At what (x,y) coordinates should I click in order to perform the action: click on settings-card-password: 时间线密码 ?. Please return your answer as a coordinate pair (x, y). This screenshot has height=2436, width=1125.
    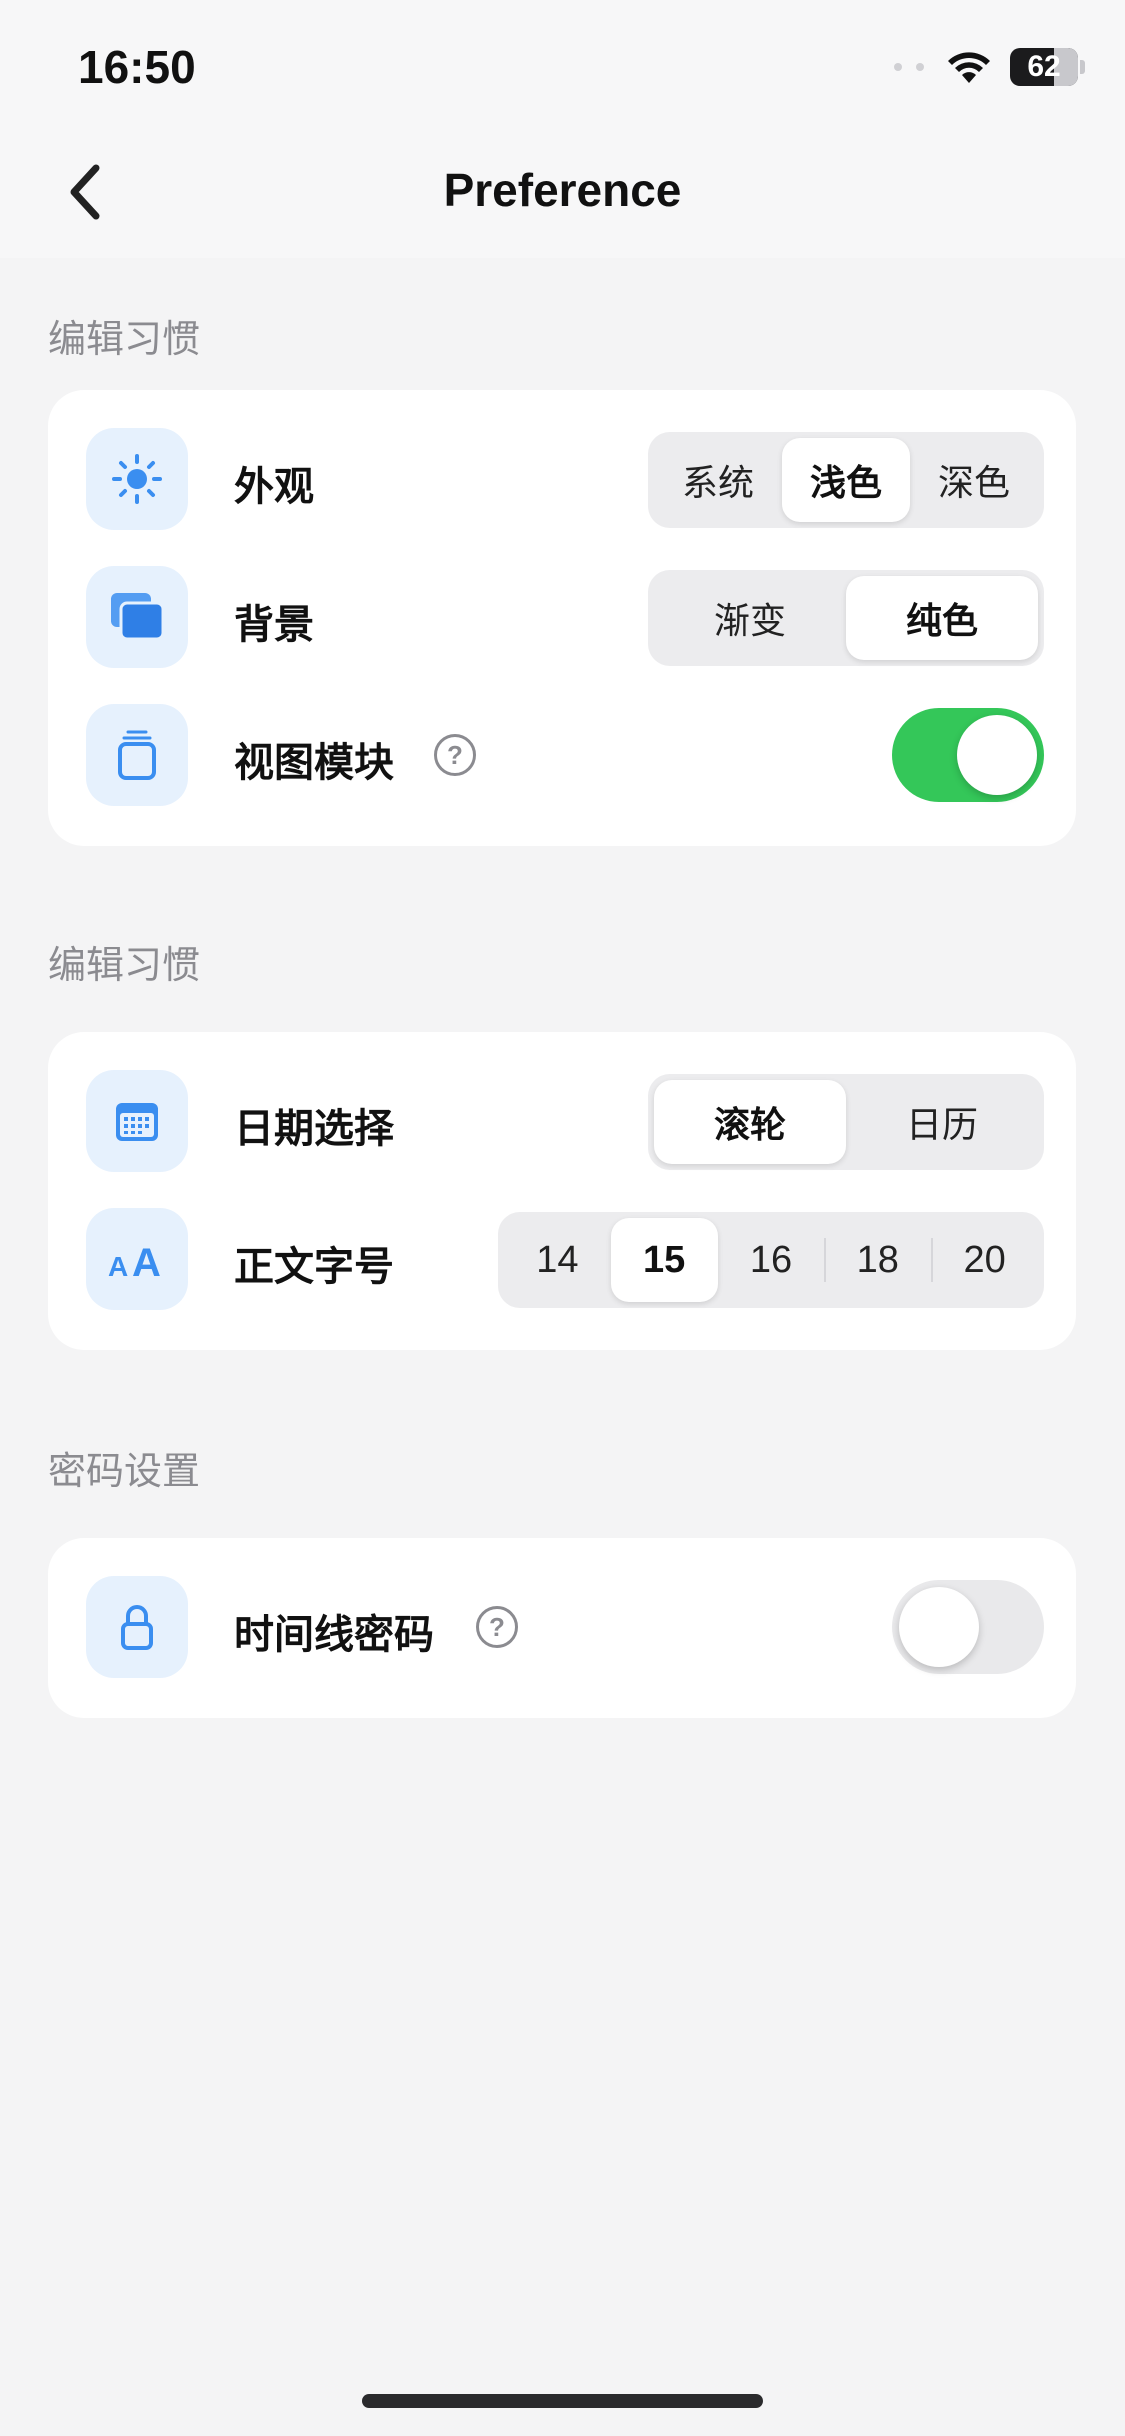
    Looking at the image, I should click on (562, 1628).